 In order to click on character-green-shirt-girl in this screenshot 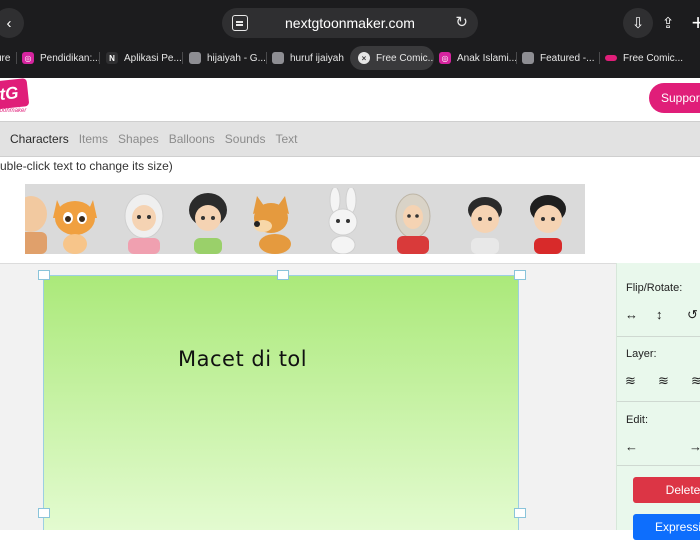, I will do `click(208, 221)`.